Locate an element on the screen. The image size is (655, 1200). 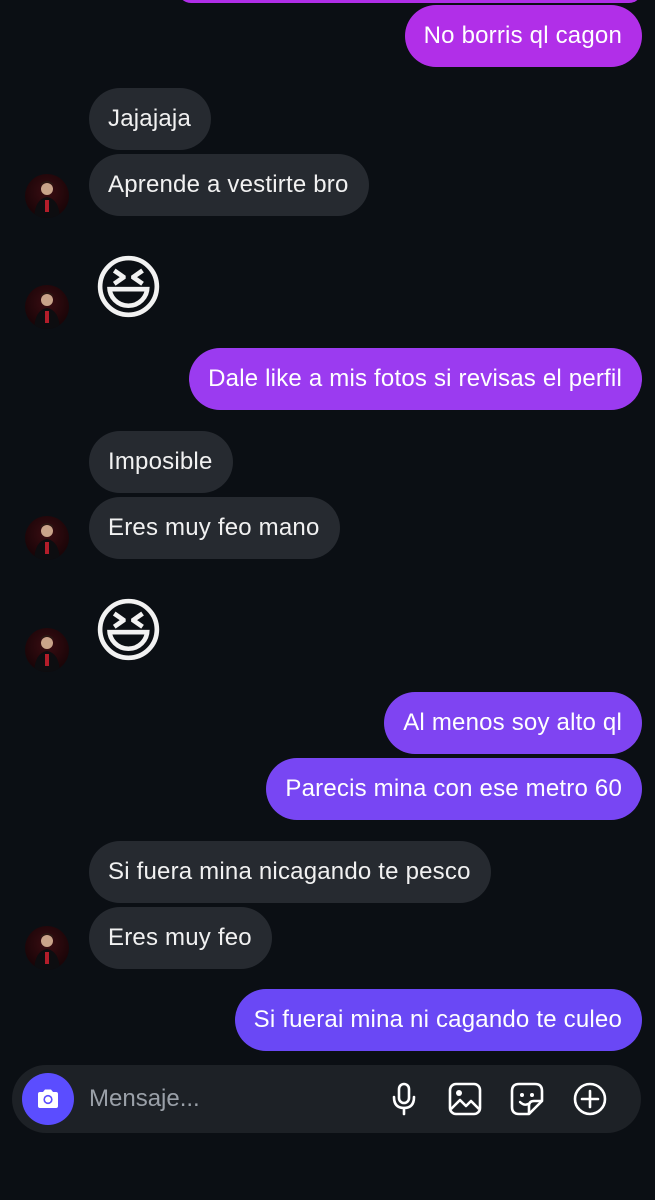
sticker-icon is located at coordinates (527, 1099).